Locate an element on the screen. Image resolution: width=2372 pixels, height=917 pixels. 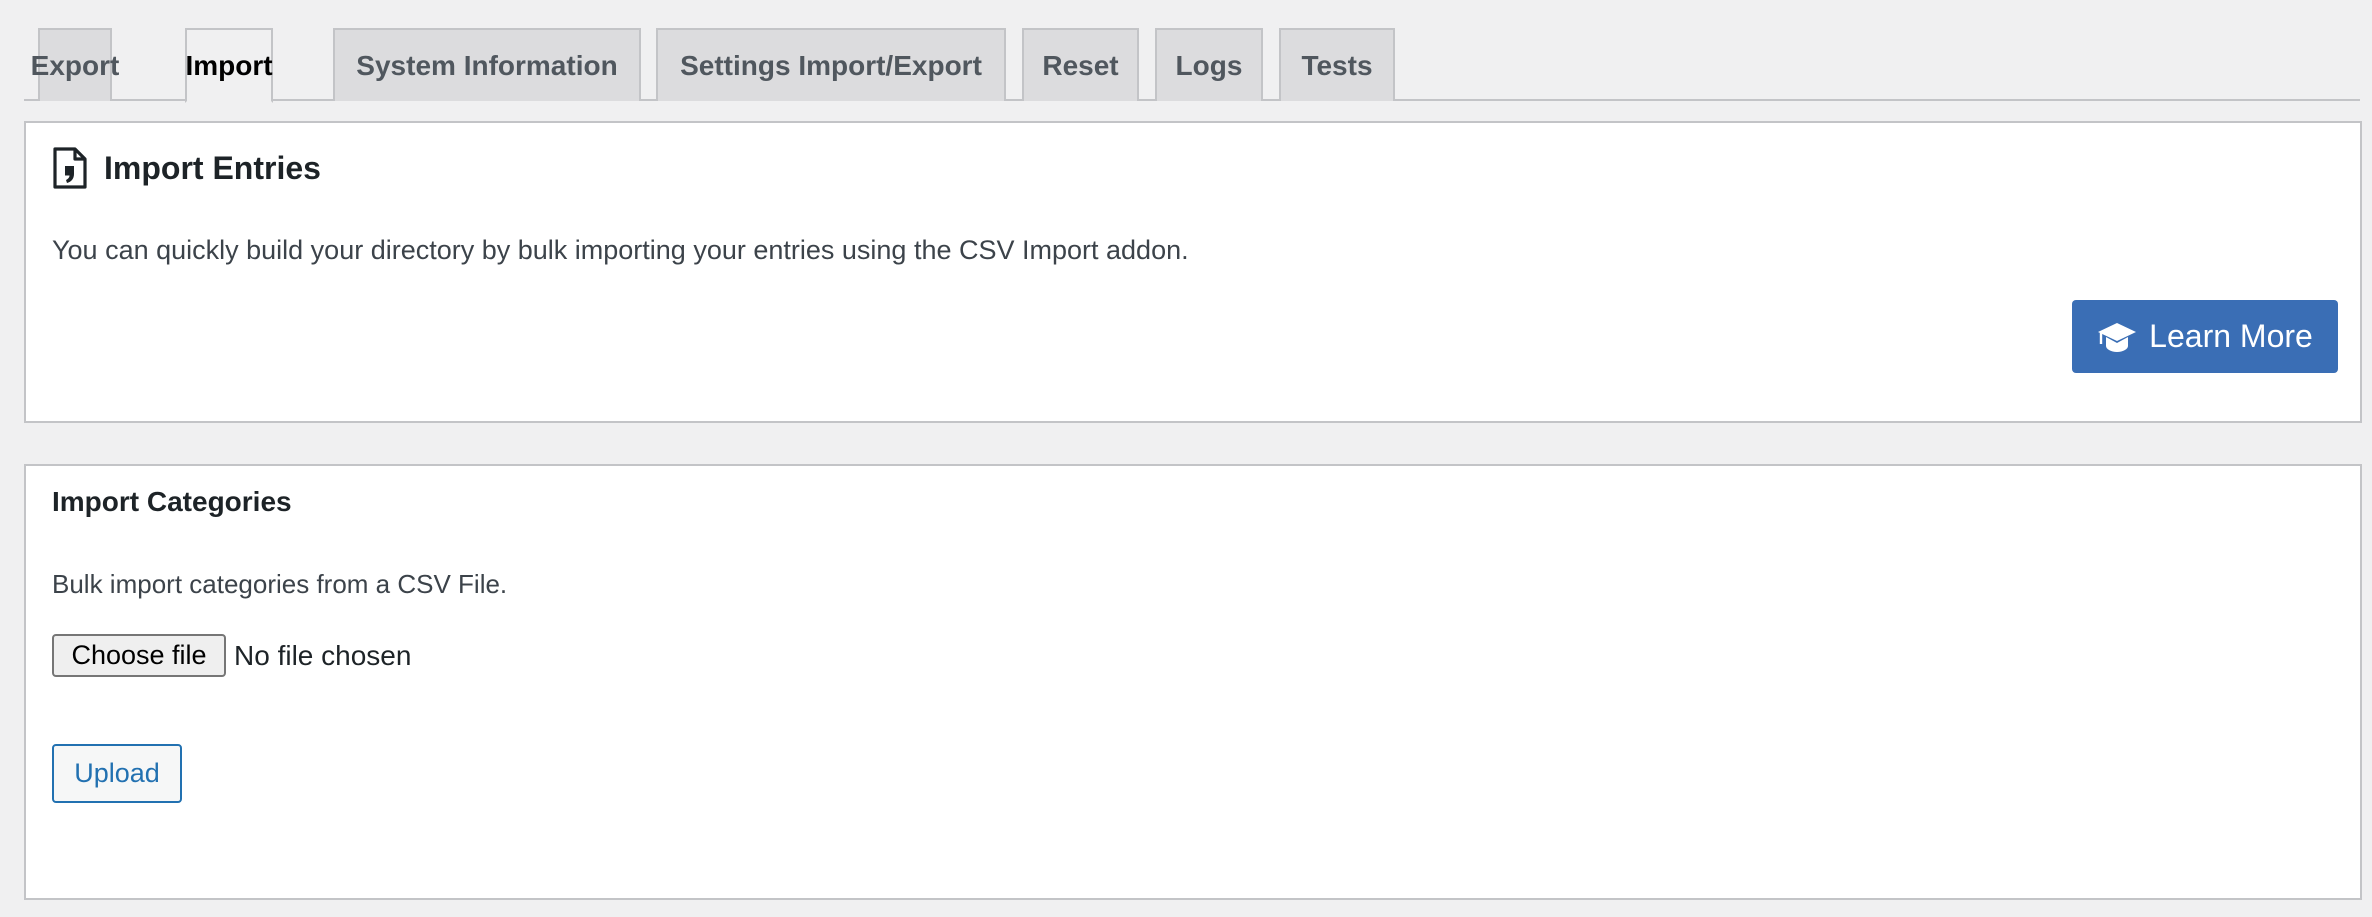
tab-export: Export is located at coordinates (75, 64).